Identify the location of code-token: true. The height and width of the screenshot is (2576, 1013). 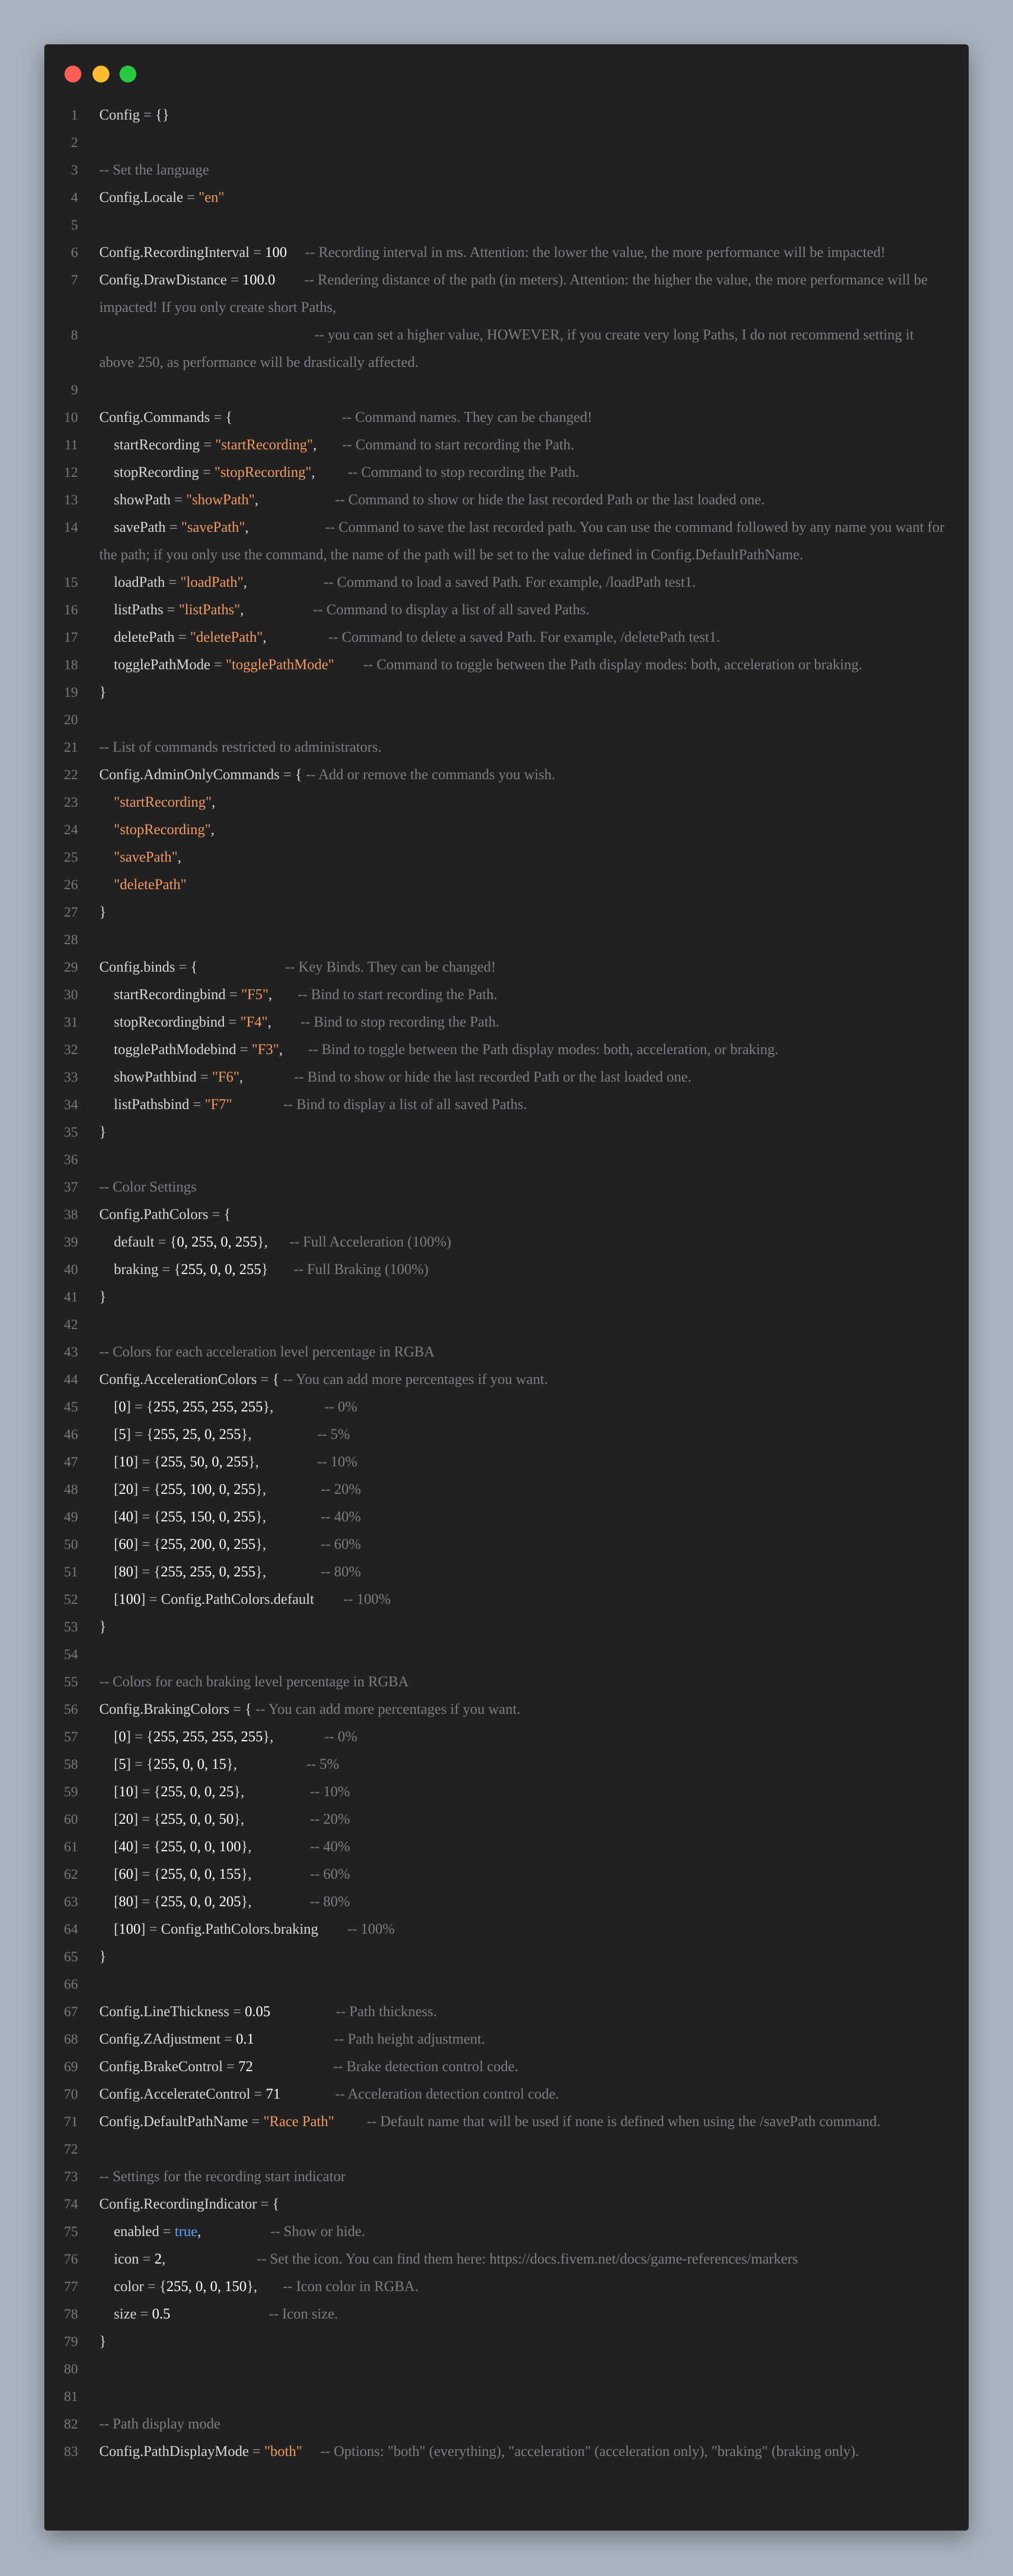
(186, 2231).